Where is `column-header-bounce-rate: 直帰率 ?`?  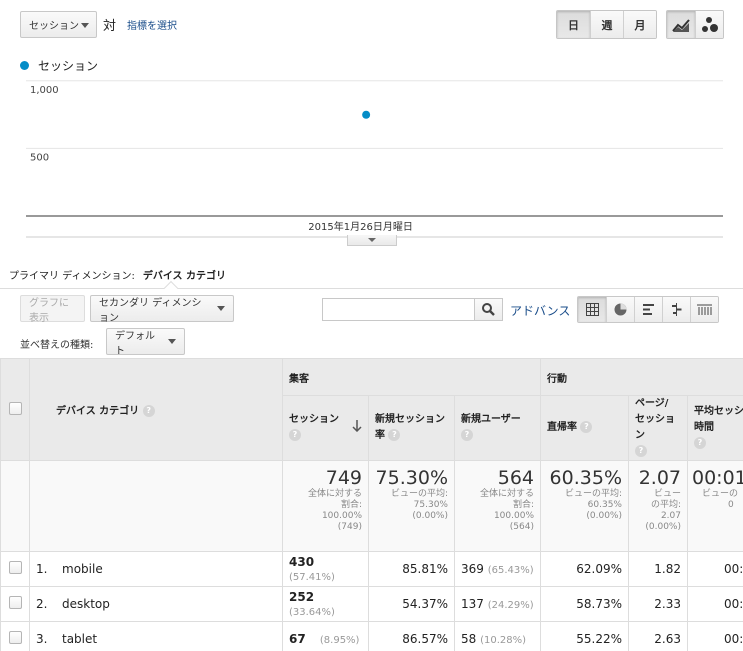
column-header-bounce-rate: 直帰率 ? is located at coordinates (584, 428).